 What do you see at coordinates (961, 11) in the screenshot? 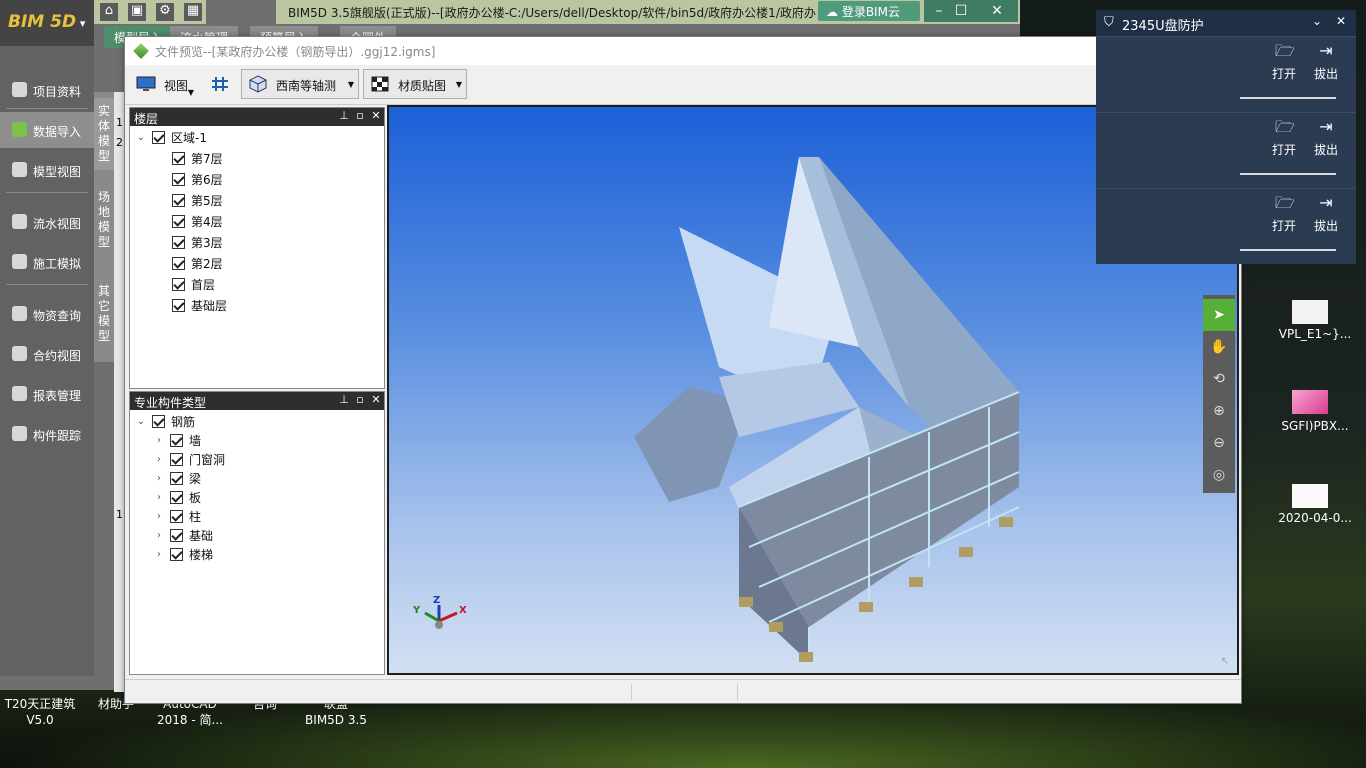
I see `maximize-button: ☐` at bounding box center [961, 11].